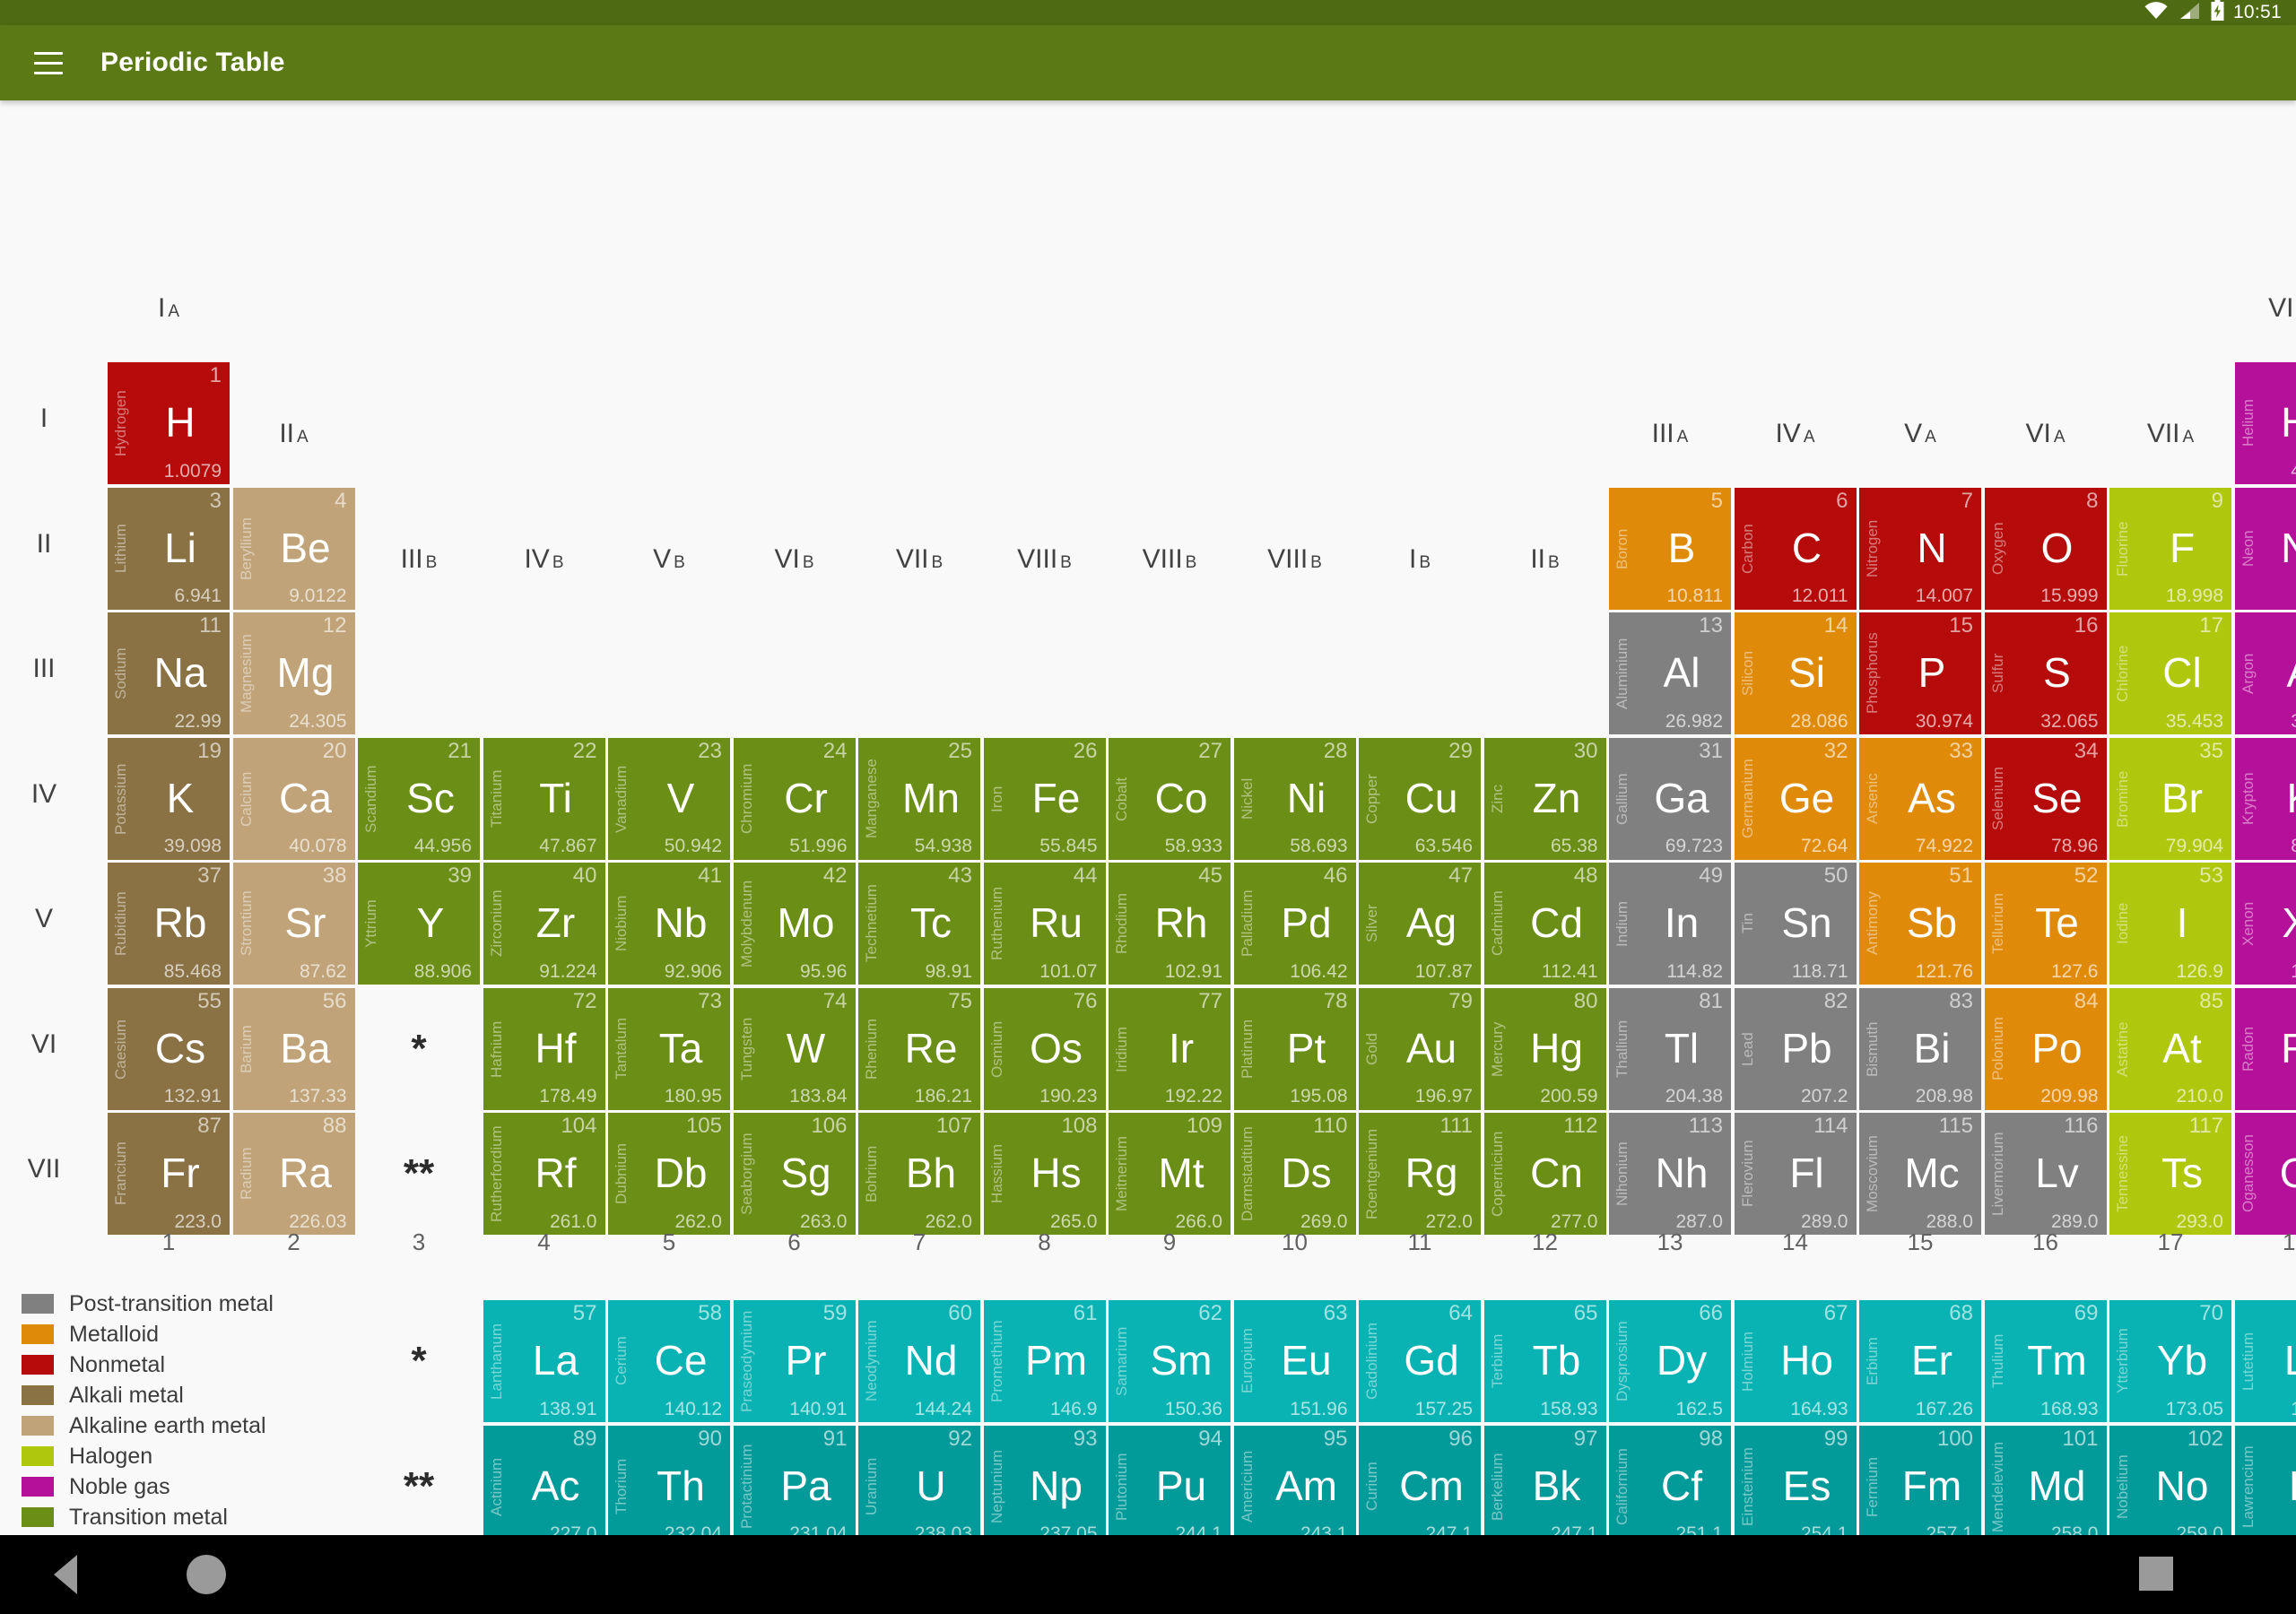 The width and height of the screenshot is (2296, 1614). I want to click on element-cell-mt: Meitnerium 109 Mt 266.0, so click(1170, 1174).